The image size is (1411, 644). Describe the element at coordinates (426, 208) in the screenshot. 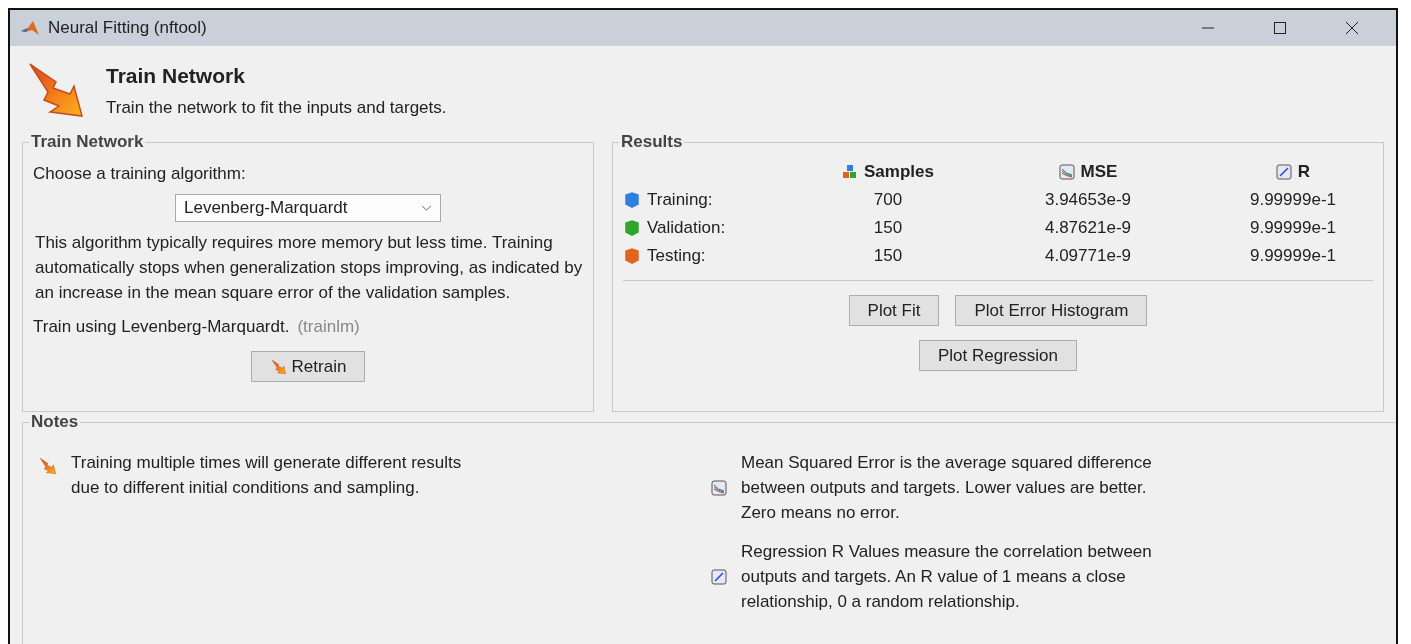

I see `chevron-down-icon` at that location.